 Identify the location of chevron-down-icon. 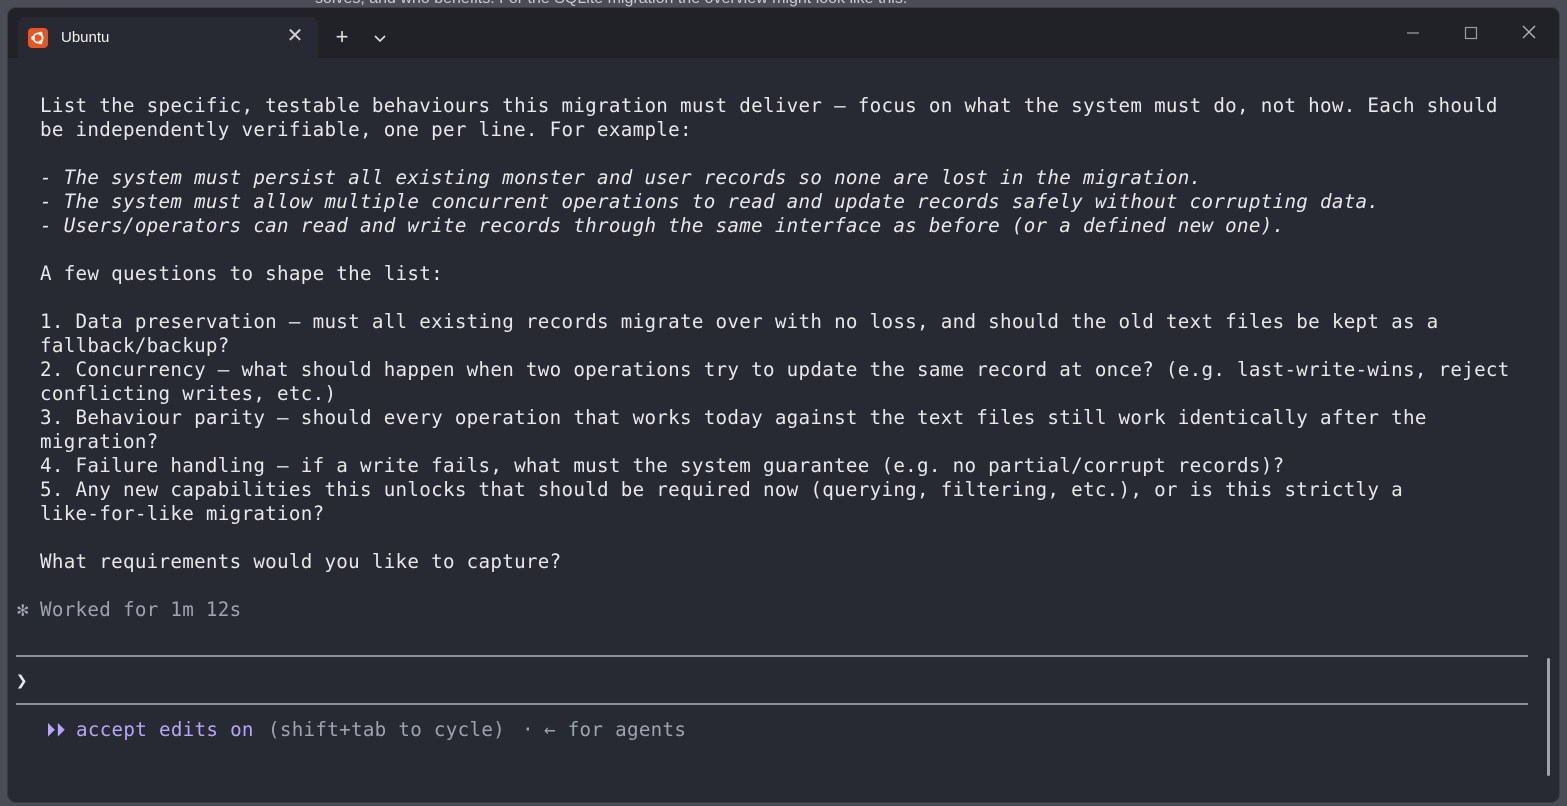
(380, 38).